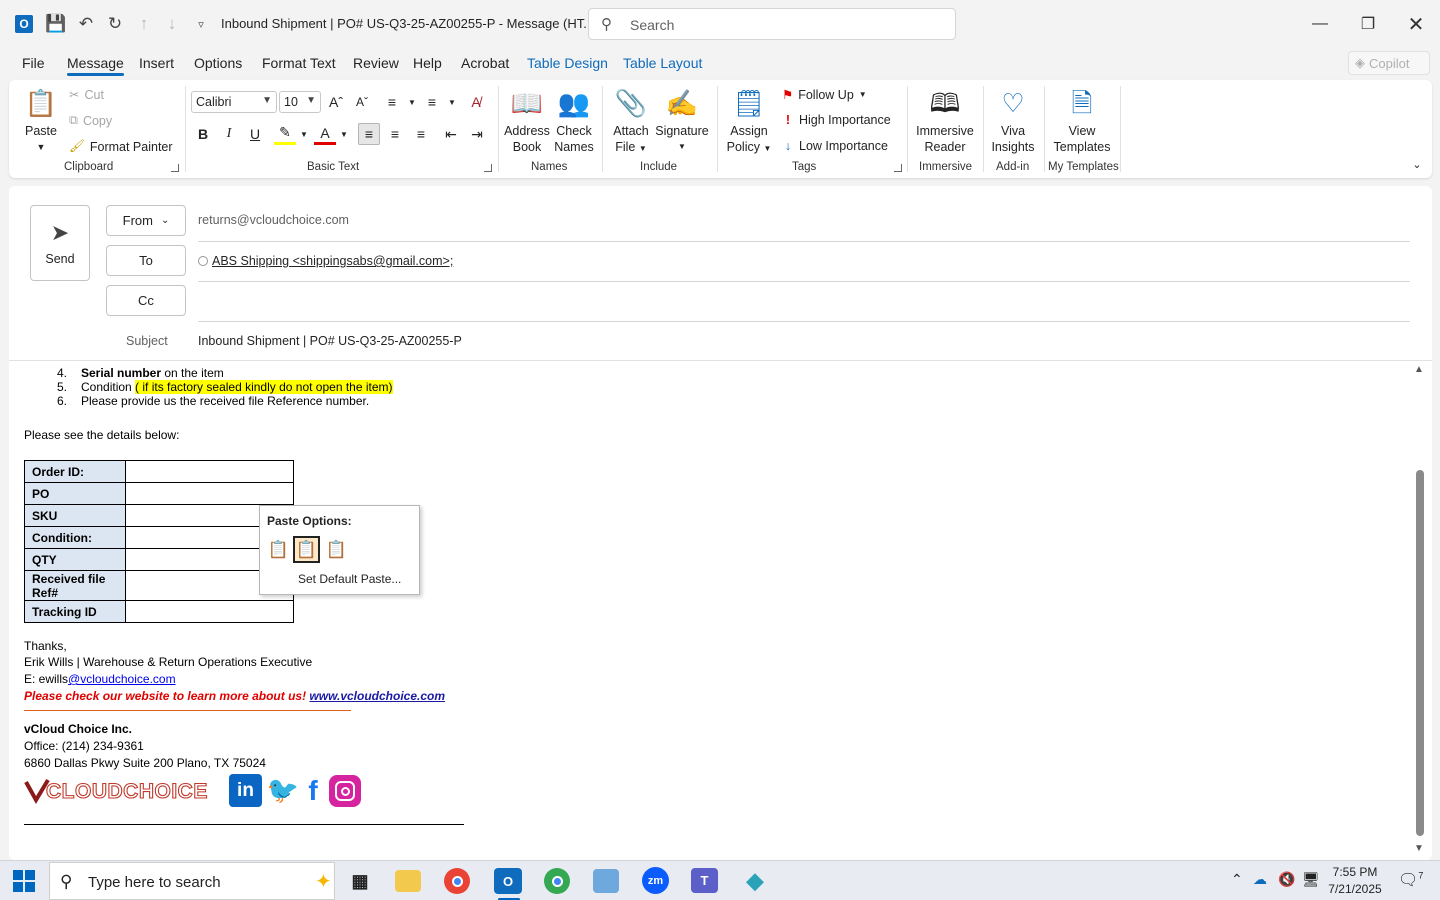 This screenshot has height=900, width=1440. I want to click on grow-font-icon: Aˆ, so click(336, 102).